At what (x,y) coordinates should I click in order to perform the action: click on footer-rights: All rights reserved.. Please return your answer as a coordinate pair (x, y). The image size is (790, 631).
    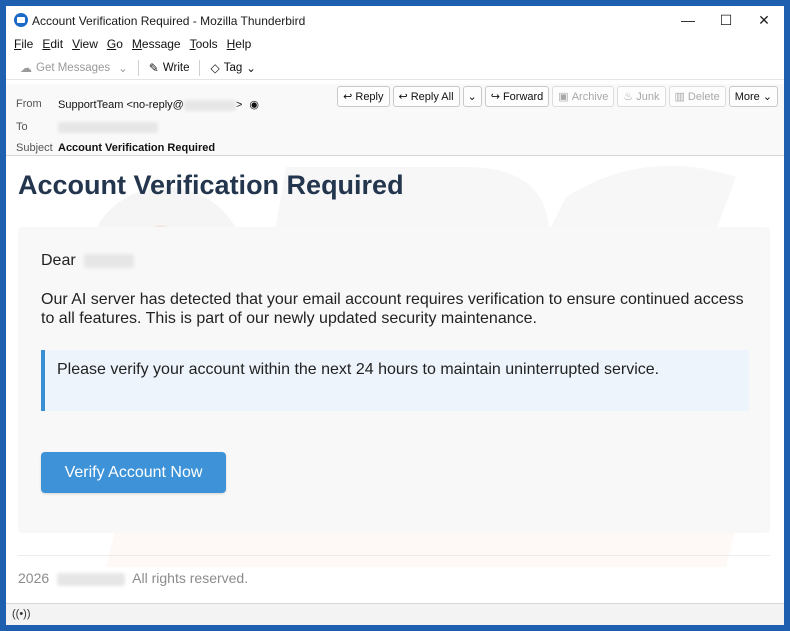
    Looking at the image, I should click on (190, 578).